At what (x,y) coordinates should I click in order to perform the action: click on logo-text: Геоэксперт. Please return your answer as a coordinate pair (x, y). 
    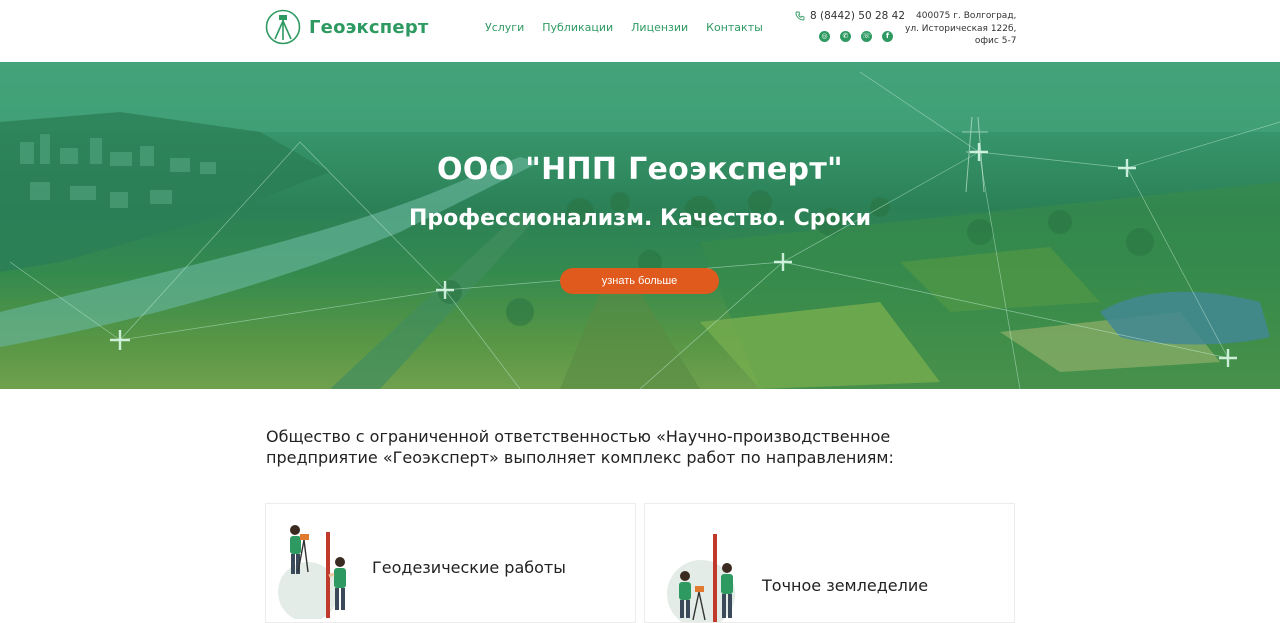
    Looking at the image, I should click on (369, 27).